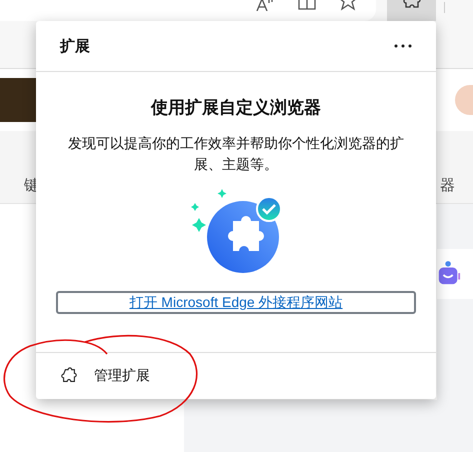  What do you see at coordinates (18, 100) in the screenshot?
I see `banner-image` at bounding box center [18, 100].